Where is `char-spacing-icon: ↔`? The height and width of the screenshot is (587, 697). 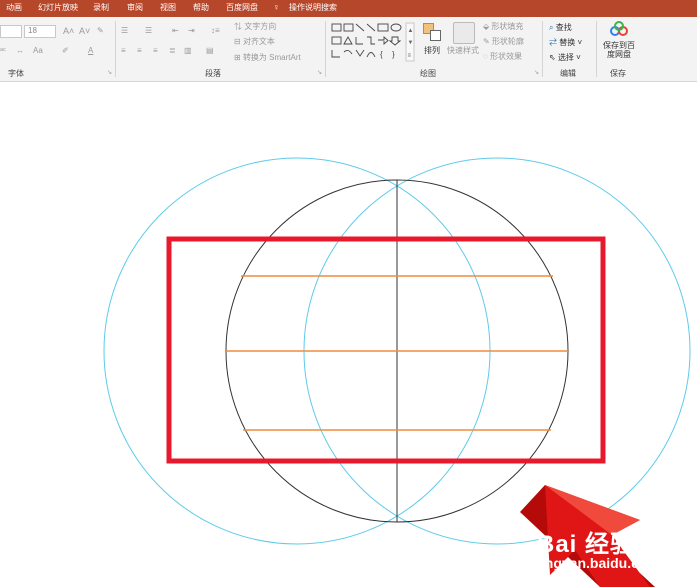
char-spacing-icon: ↔ is located at coordinates (20, 50).